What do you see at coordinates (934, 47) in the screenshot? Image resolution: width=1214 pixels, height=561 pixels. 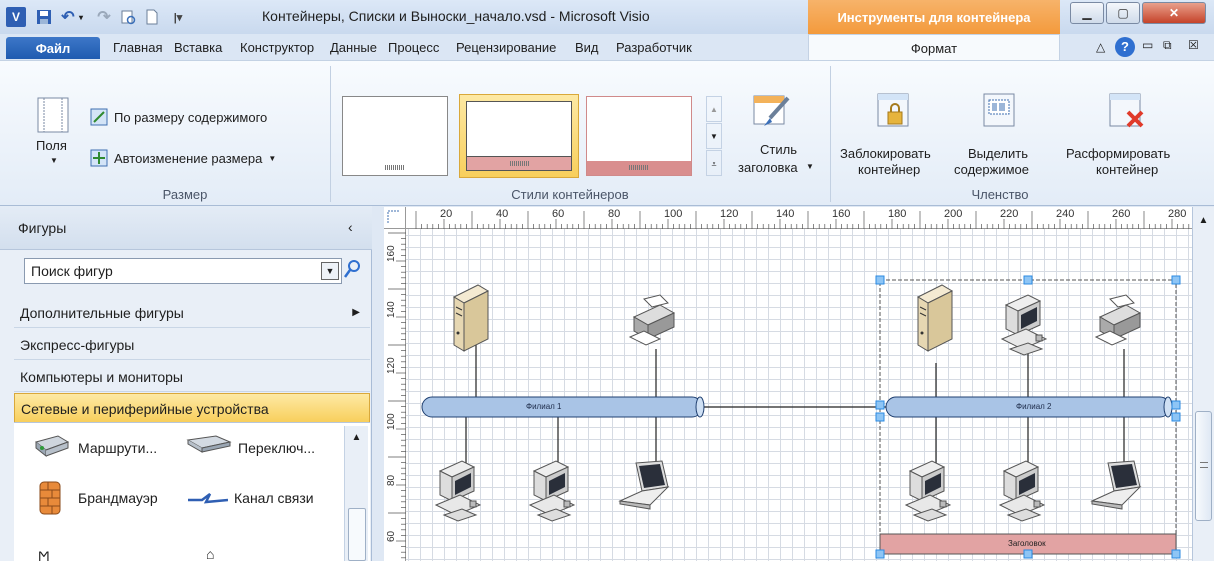 I see `tab-format: Формат` at bounding box center [934, 47].